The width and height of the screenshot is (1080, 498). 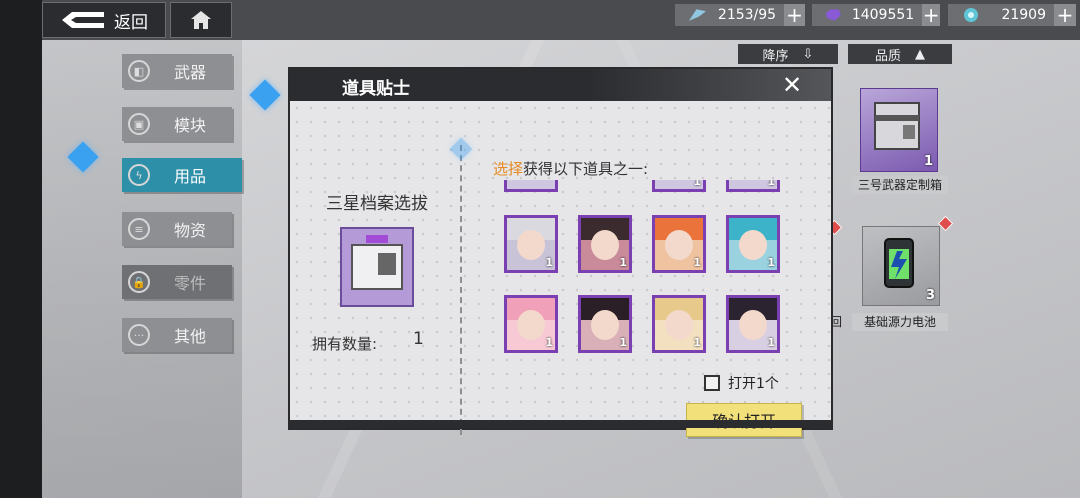 What do you see at coordinates (345, 344) in the screenshot?
I see `owned-quantity-label: 拥有数量:` at bounding box center [345, 344].